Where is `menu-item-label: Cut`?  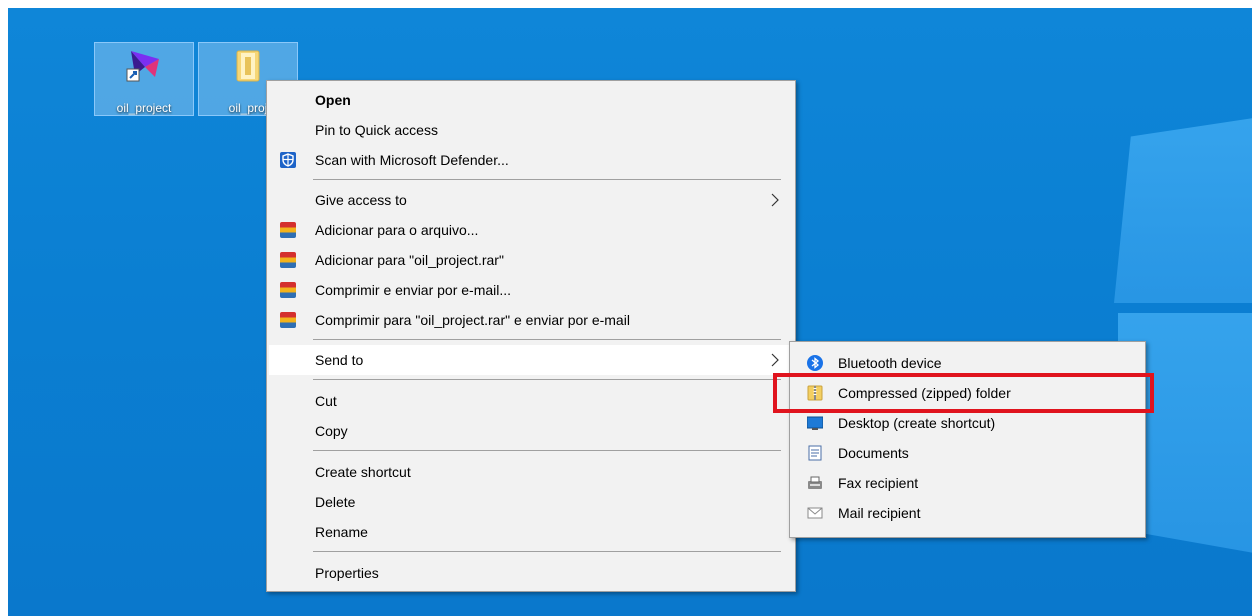 menu-item-label: Cut is located at coordinates (326, 401).